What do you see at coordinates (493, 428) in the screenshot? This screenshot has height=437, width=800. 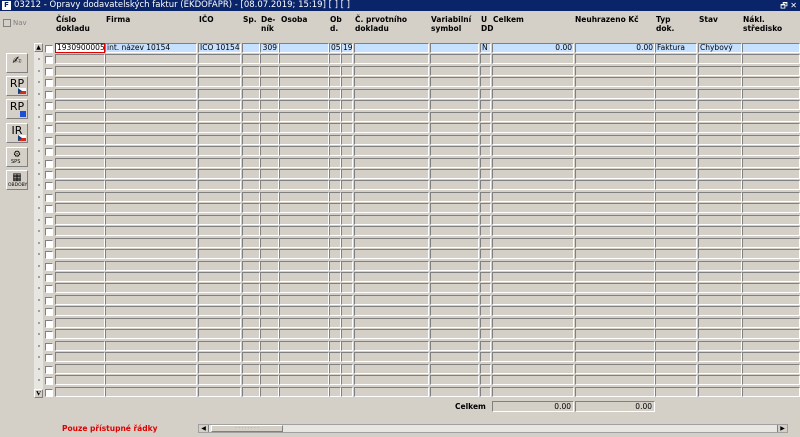 I see `horizontal-scrollbar: ◀ · · · · · · · · ▶` at bounding box center [493, 428].